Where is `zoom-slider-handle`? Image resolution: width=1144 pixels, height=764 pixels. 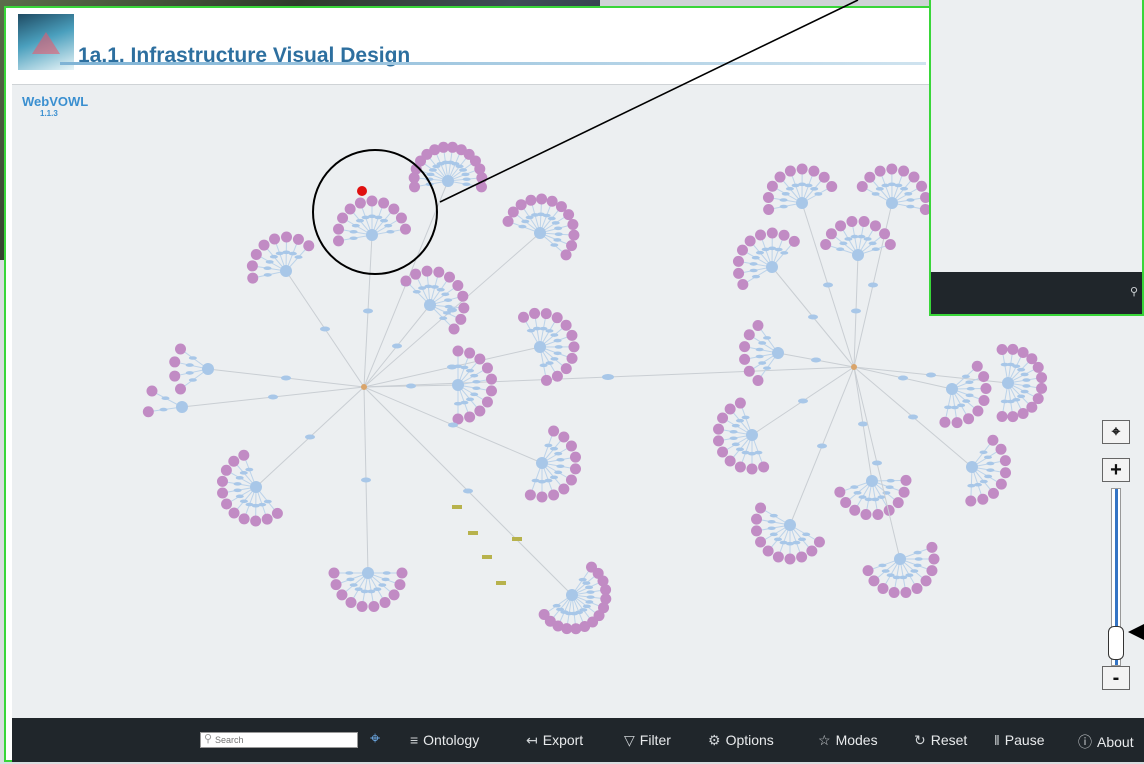 zoom-slider-handle is located at coordinates (1116, 643).